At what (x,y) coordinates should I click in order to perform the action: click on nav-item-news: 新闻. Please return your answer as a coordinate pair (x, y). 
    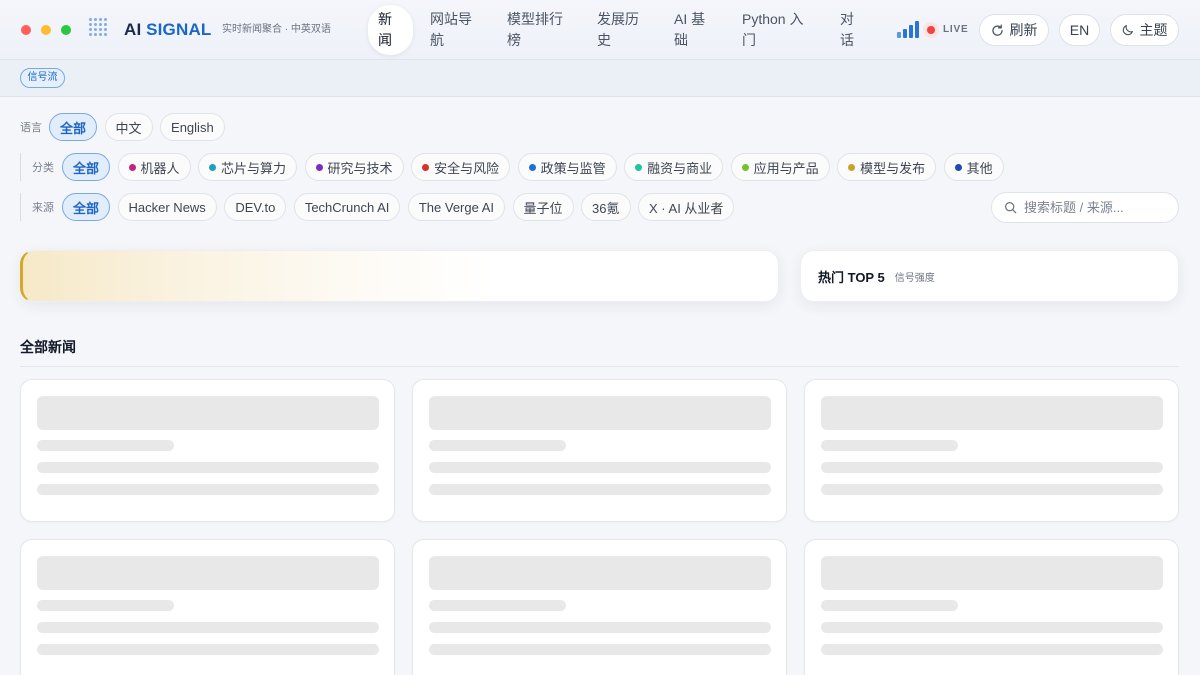
    Looking at the image, I should click on (390, 30).